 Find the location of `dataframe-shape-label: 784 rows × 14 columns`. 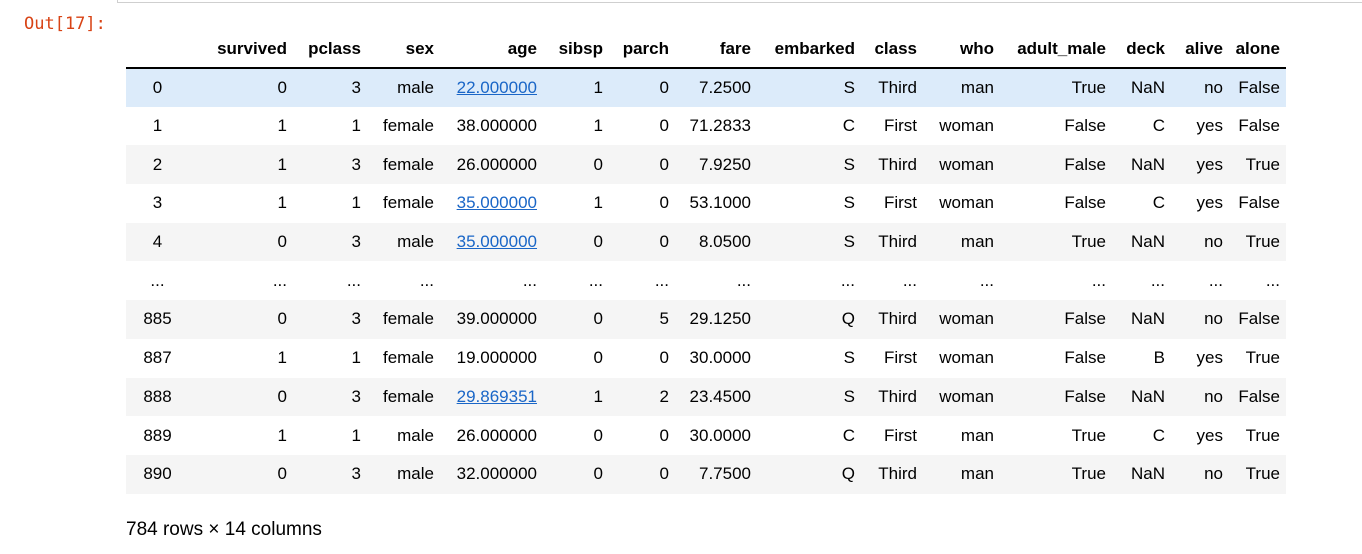

dataframe-shape-label: 784 rows × 14 columns is located at coordinates (224, 529).